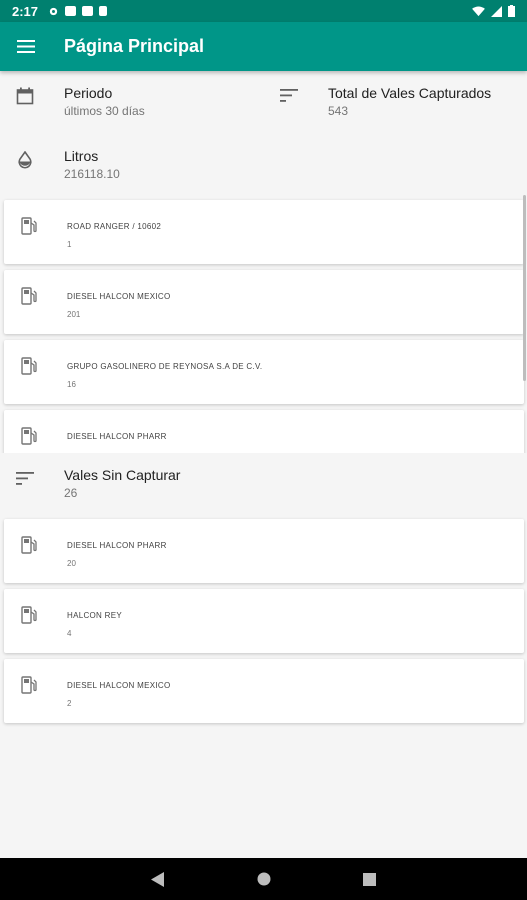  What do you see at coordinates (264, 621) in the screenshot?
I see `list-item: HALCON REY 4` at bounding box center [264, 621].